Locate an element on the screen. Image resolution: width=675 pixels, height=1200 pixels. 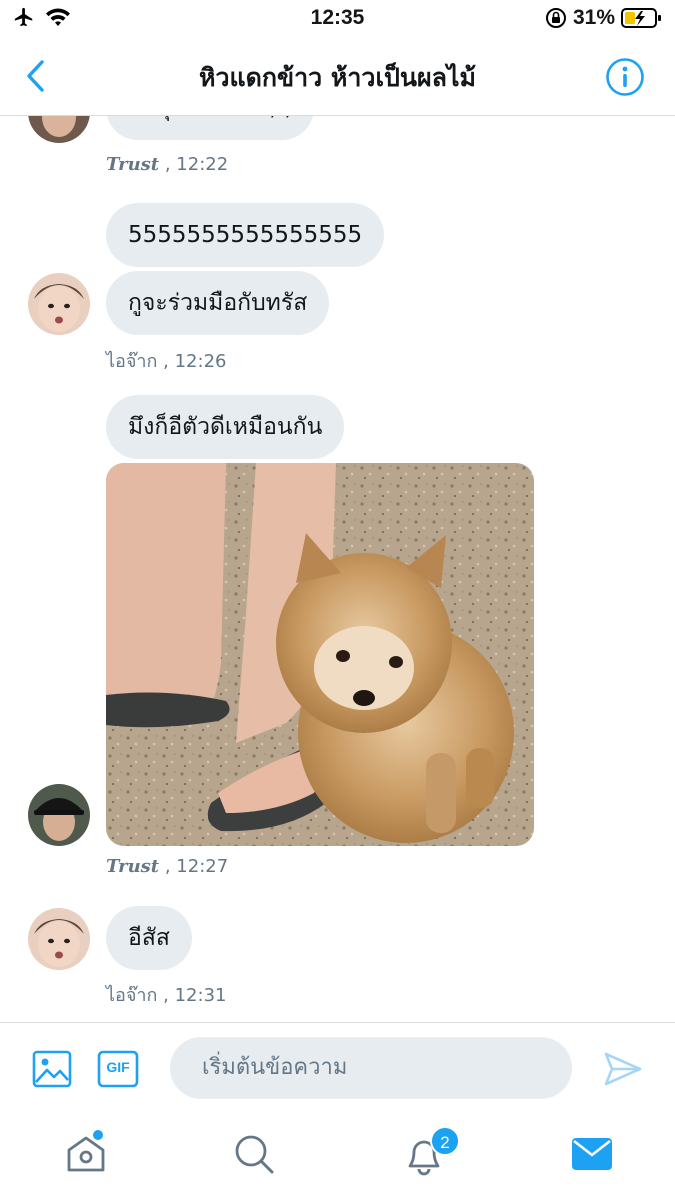
search-icon is located at coordinates (254, 1154).